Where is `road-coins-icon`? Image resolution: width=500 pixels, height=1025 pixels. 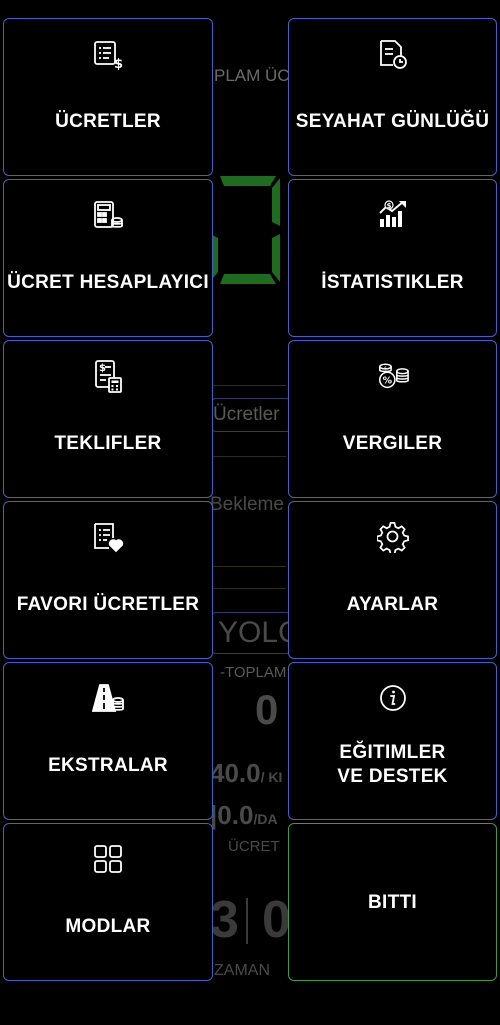
road-coins-icon is located at coordinates (108, 698).